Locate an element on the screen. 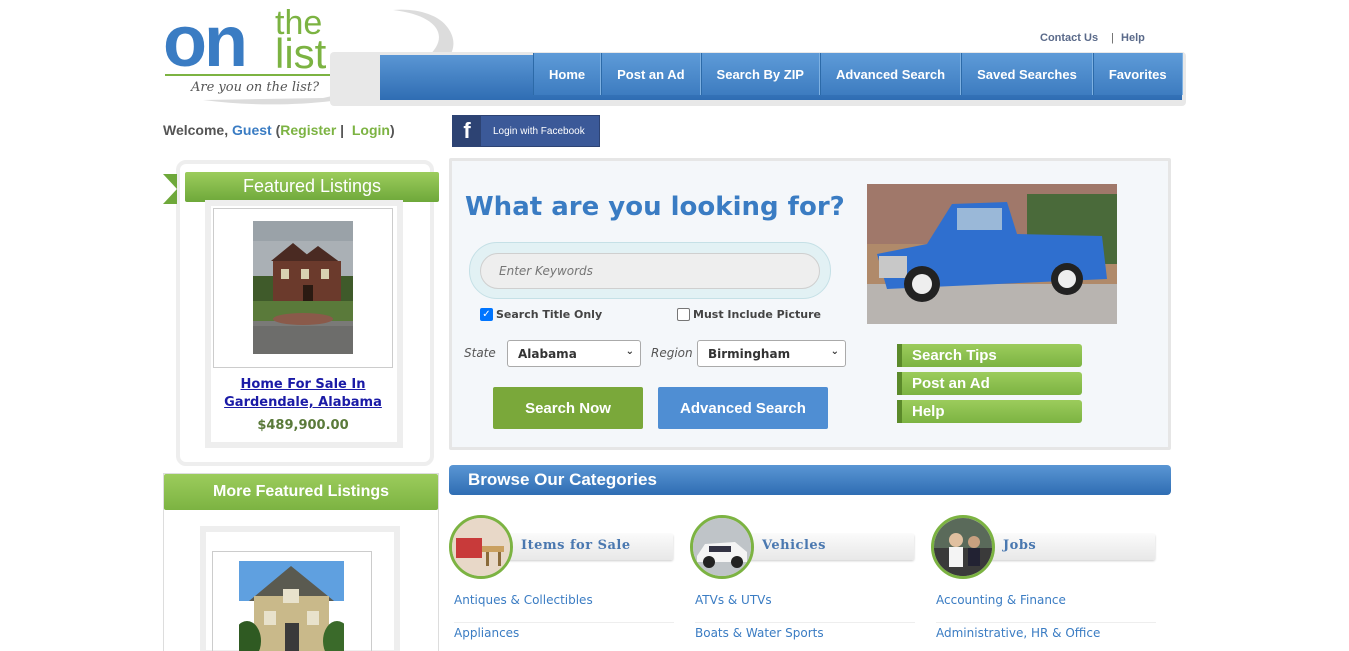 The height and width of the screenshot is (651, 1349). items-for-sale-icon is located at coordinates (481, 547).